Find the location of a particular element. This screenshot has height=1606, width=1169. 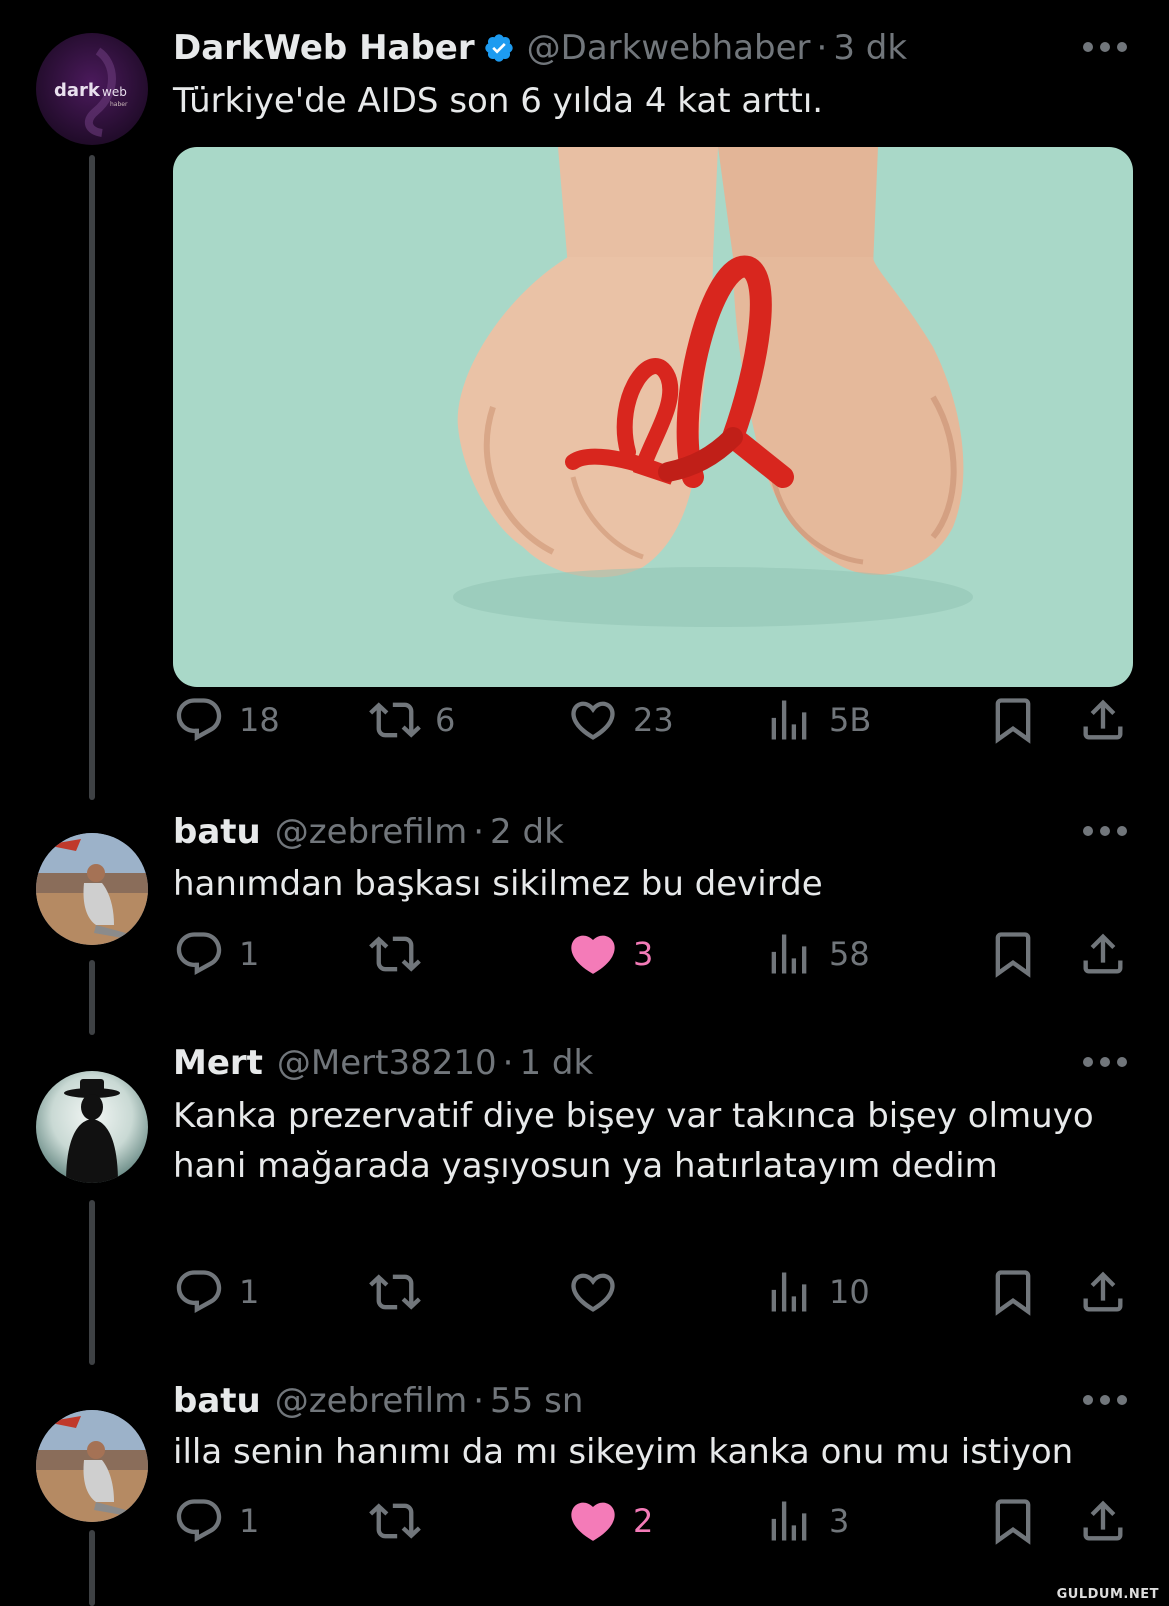

like-count: 2 is located at coordinates (643, 1521).